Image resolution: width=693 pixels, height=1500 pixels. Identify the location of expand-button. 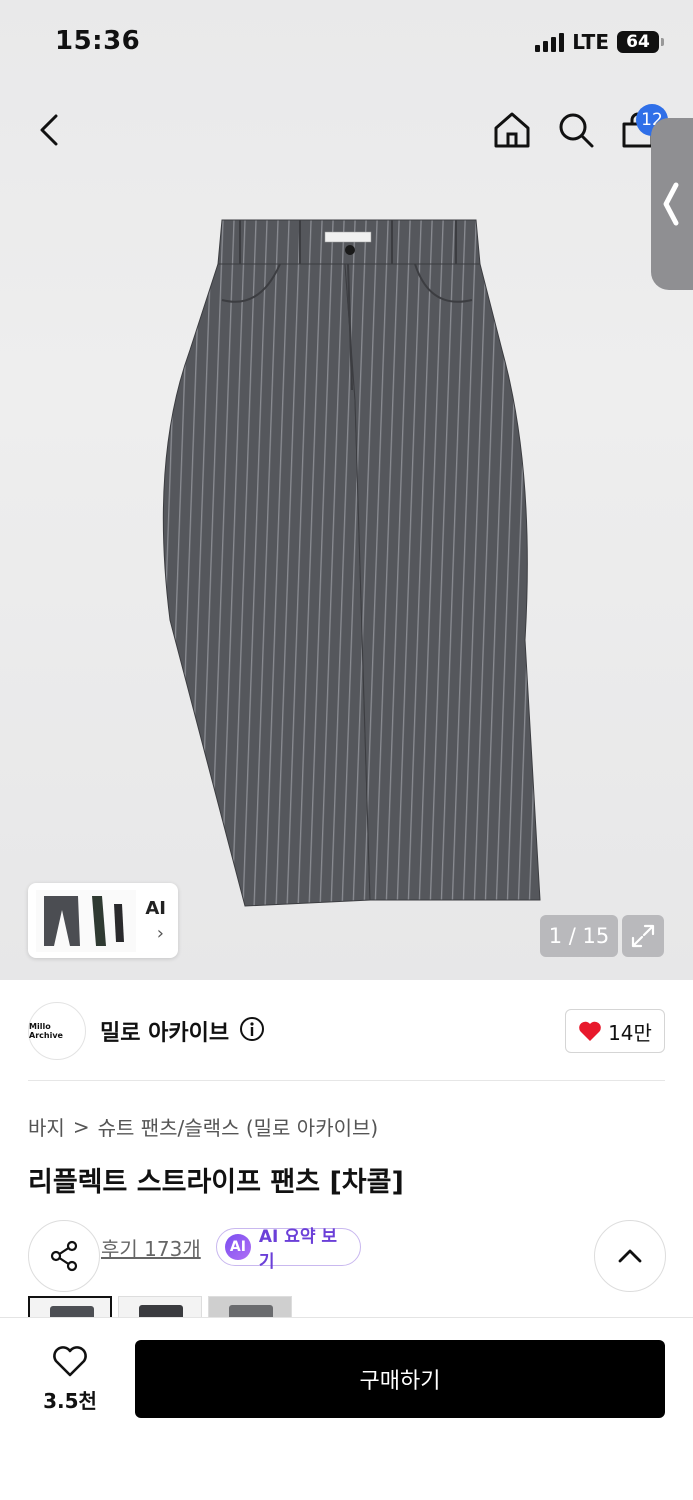
(643, 936).